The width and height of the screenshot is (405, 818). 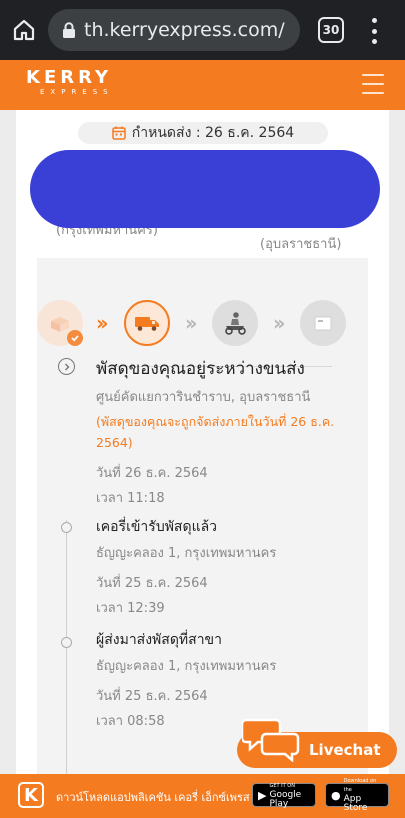 What do you see at coordinates (119, 133) in the screenshot?
I see `calendar-icon` at bounding box center [119, 133].